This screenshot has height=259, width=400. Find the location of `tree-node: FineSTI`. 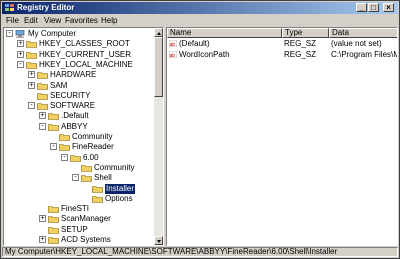

tree-node: FineSTI is located at coordinates (79, 209).